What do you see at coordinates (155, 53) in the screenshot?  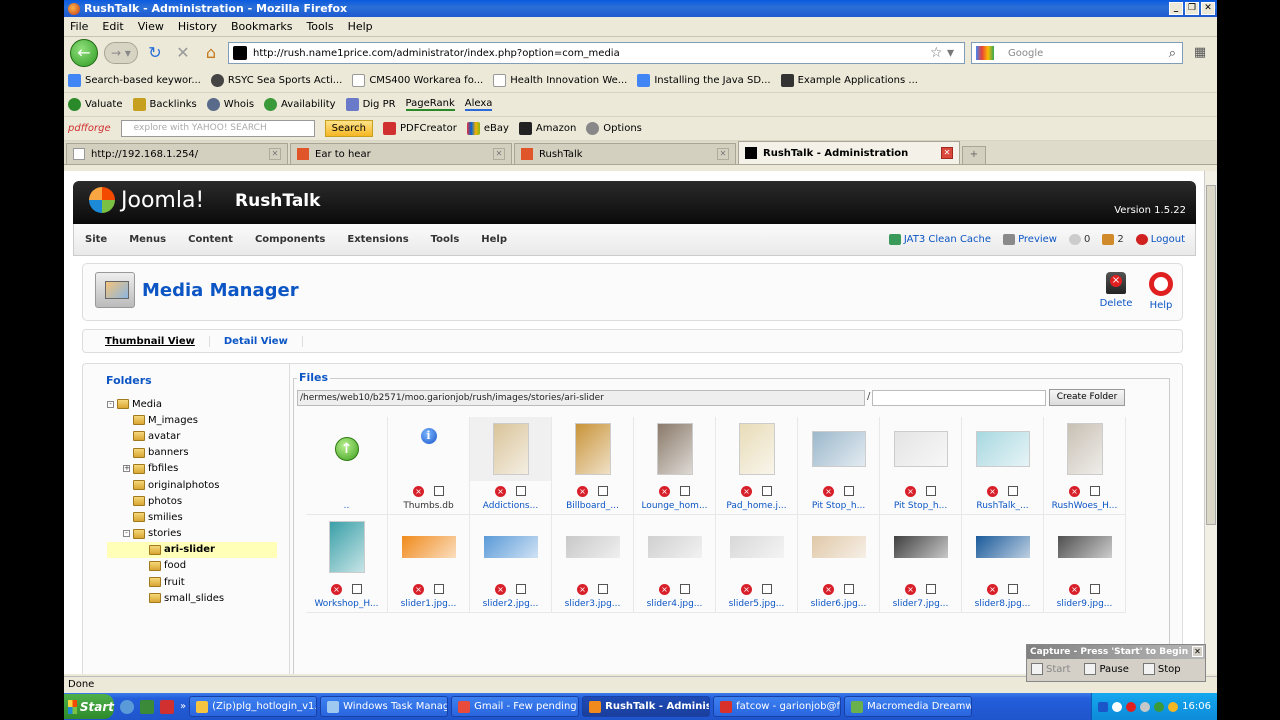 I see `reload-icon: ↻` at bounding box center [155, 53].